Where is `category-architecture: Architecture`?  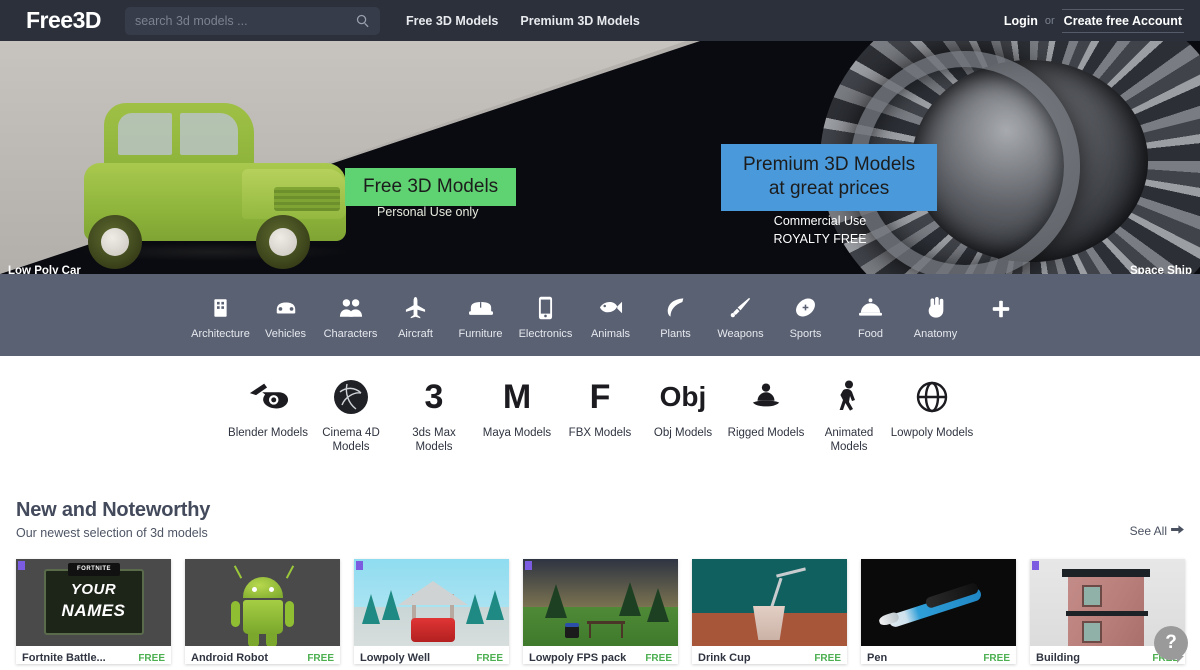 category-architecture: Architecture is located at coordinates (220, 317).